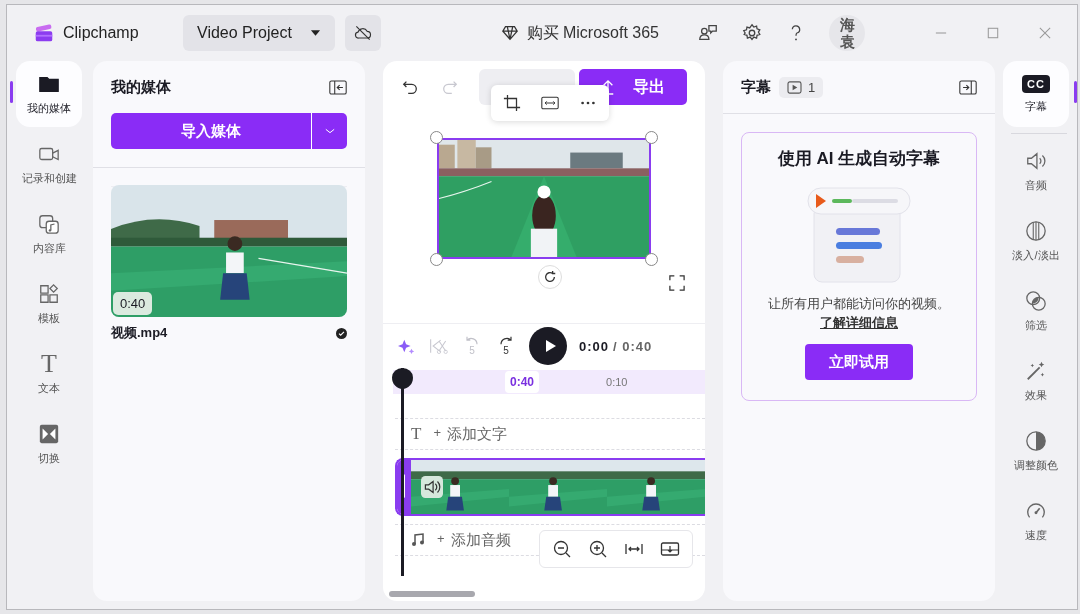  Describe the element at coordinates (49, 223) in the screenshot. I see `media-library-icon` at that location.